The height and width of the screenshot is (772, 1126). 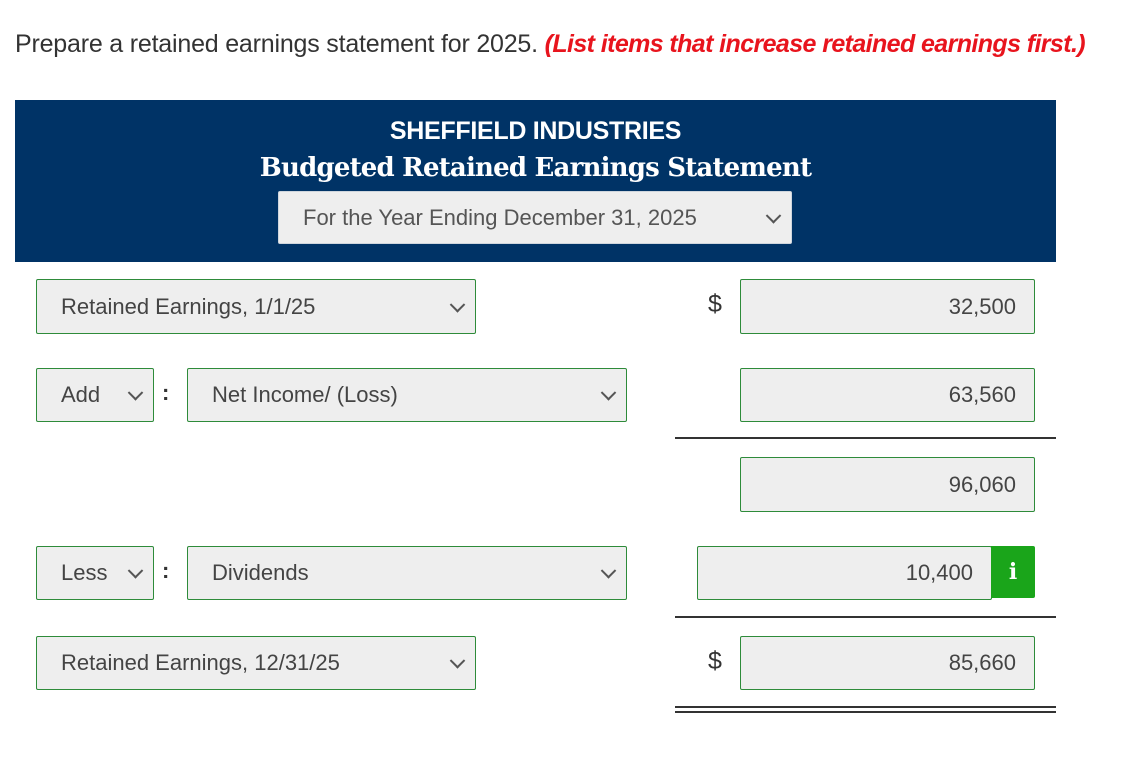 I want to click on beginning-balance-amount: 32,500, so click(x=887, y=306).